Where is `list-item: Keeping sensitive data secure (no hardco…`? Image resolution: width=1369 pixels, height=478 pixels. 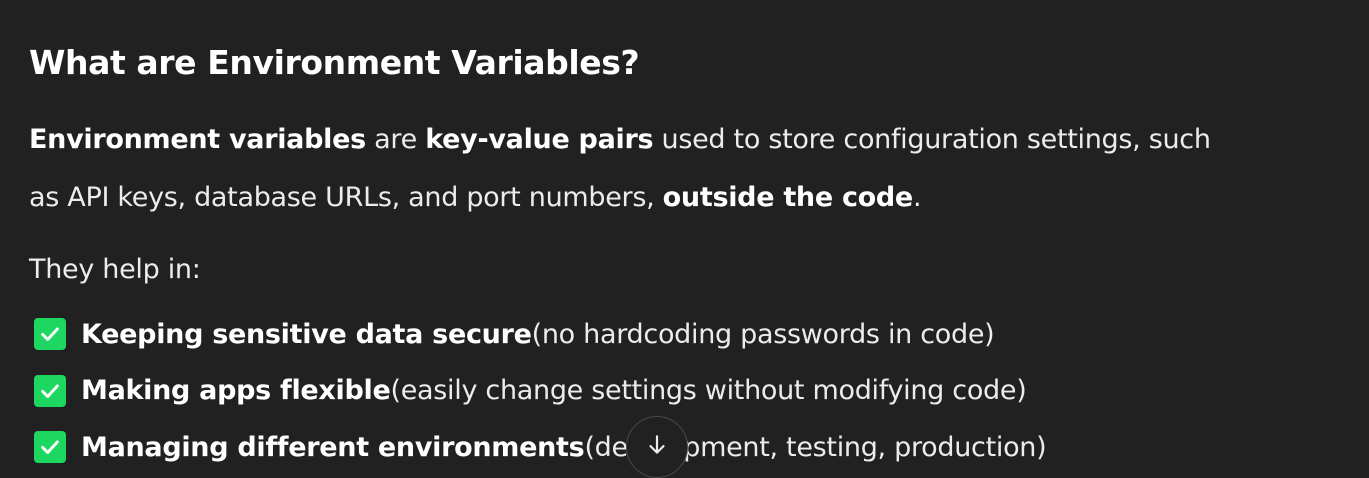
list-item: Keeping sensitive data secure (no hardco… is located at coordinates (540, 334).